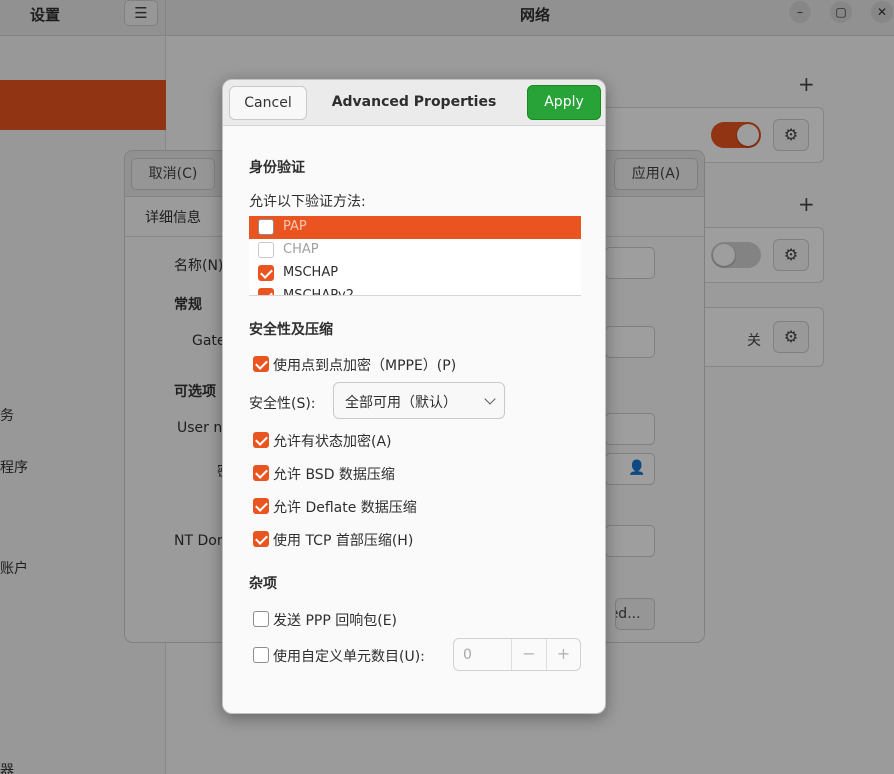  I want to click on apply-button: Apply, so click(564, 102).